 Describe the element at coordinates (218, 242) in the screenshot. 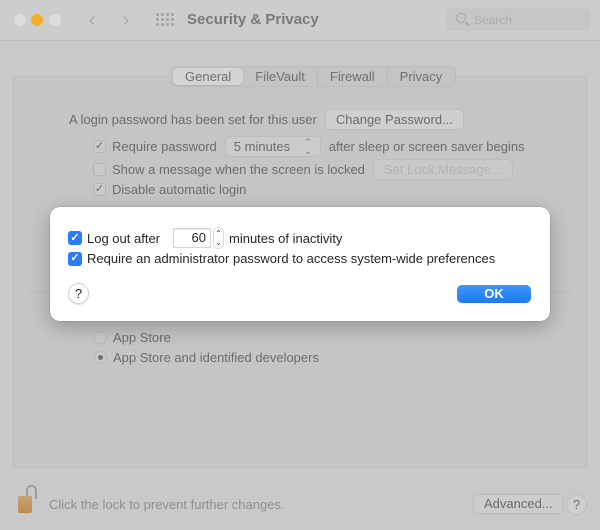

I see `stepper-down-icon: ⌄` at that location.